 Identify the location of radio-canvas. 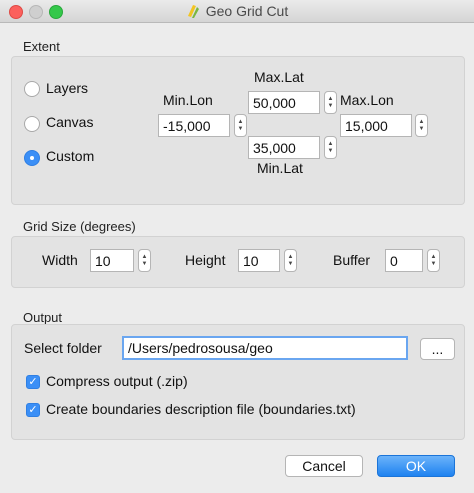
(32, 124).